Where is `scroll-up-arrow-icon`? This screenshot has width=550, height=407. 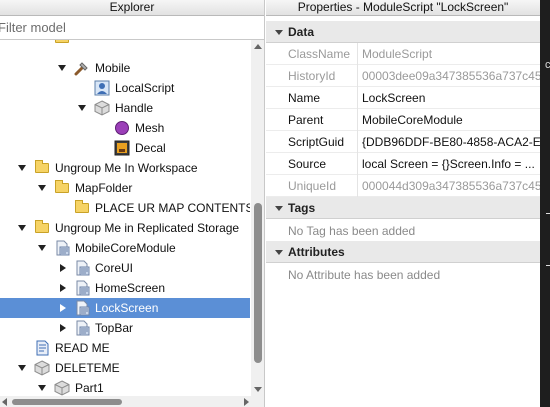 scroll-up-arrow-icon is located at coordinates (258, 46).